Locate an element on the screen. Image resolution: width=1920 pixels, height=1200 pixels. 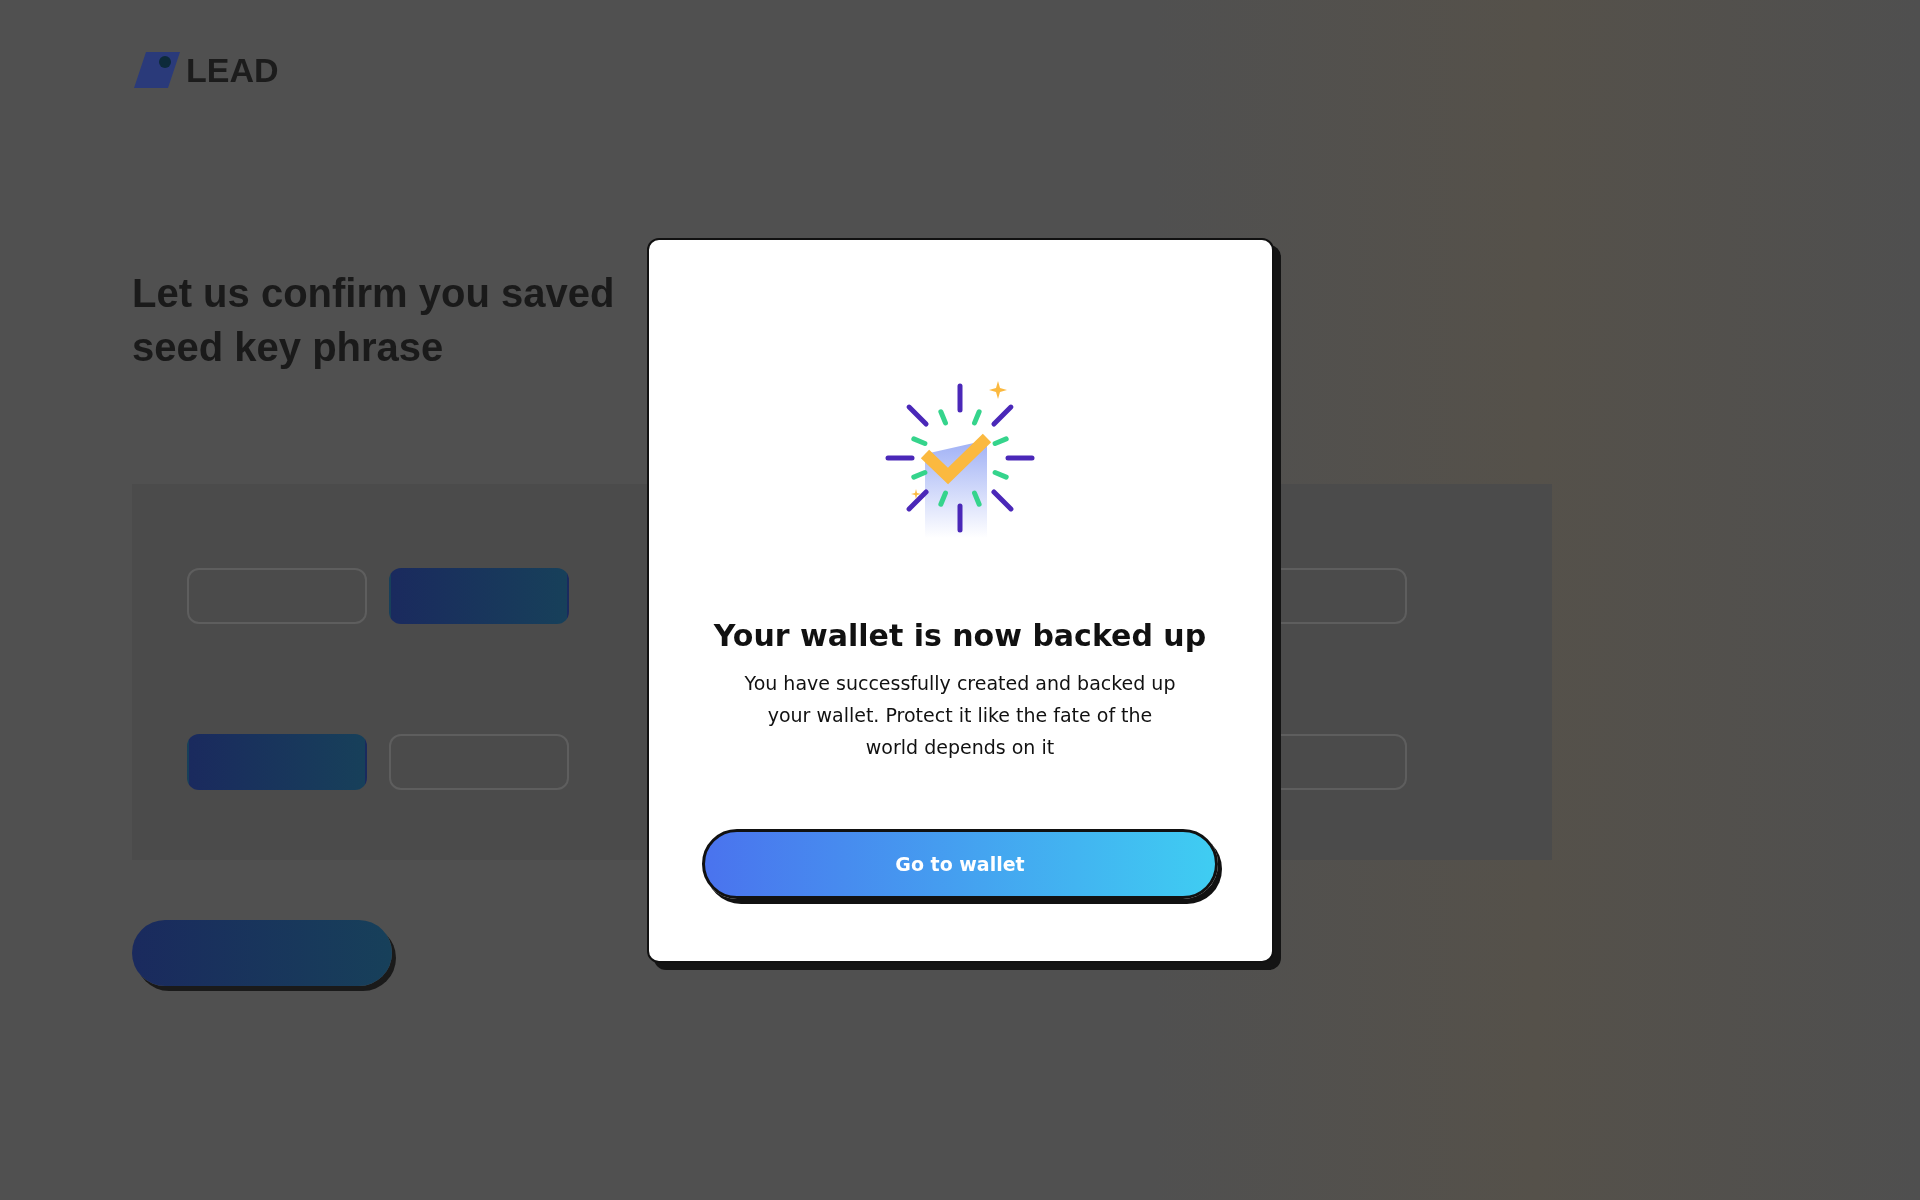
dialog-message: You have successfully created and backed up your wallet. Protect it like the fate of the world depends on it is located at coordinates (960, 715).